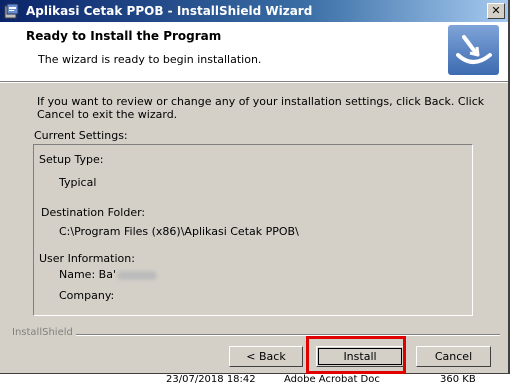 This screenshot has height=385, width=515. I want to click on close-button: ✕, so click(496, 11).